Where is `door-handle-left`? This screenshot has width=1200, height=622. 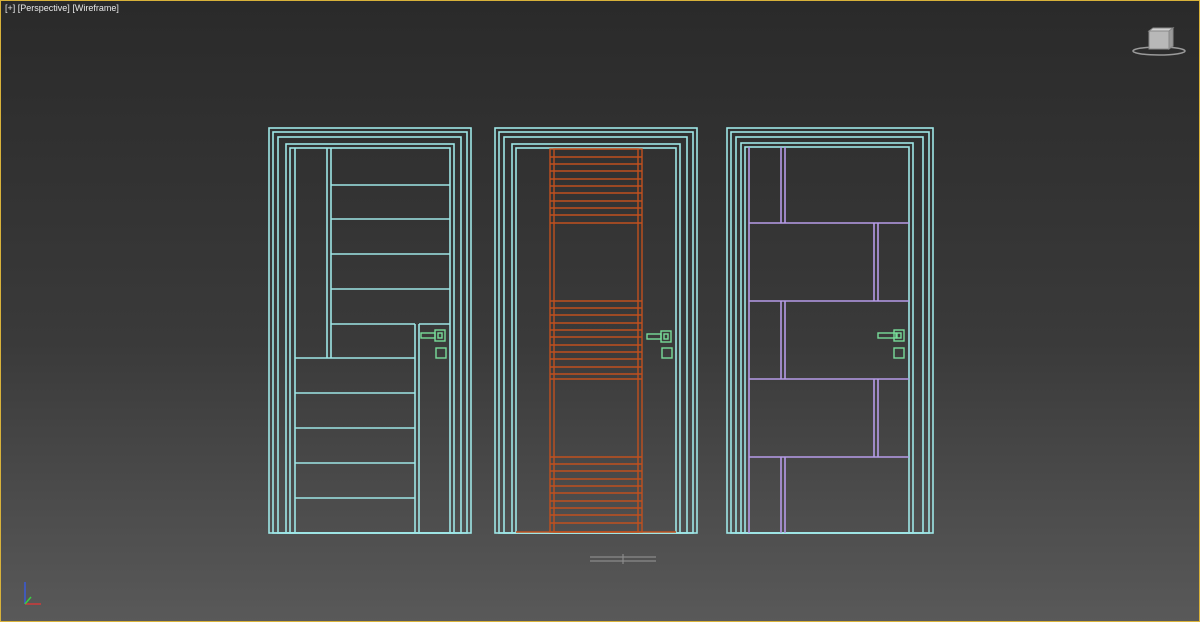 door-handle-left is located at coordinates (433, 344).